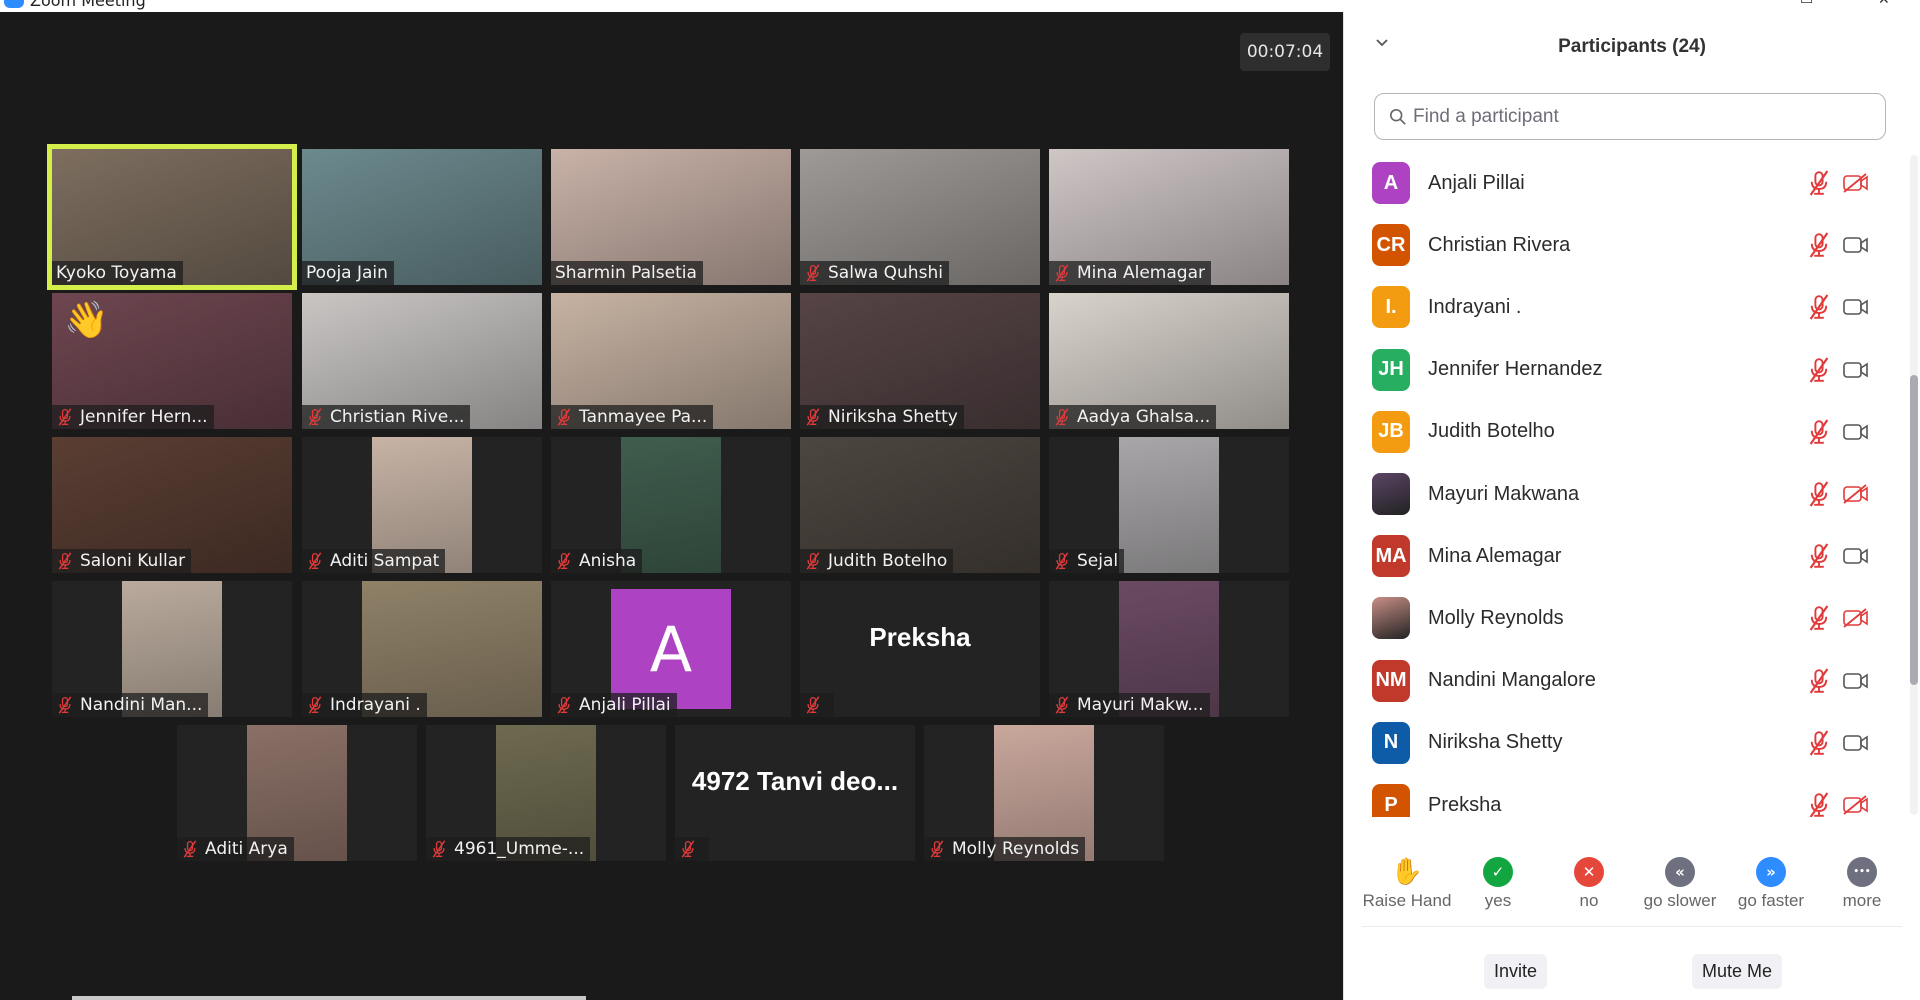  I want to click on video-tile: Preksha, so click(920, 649).